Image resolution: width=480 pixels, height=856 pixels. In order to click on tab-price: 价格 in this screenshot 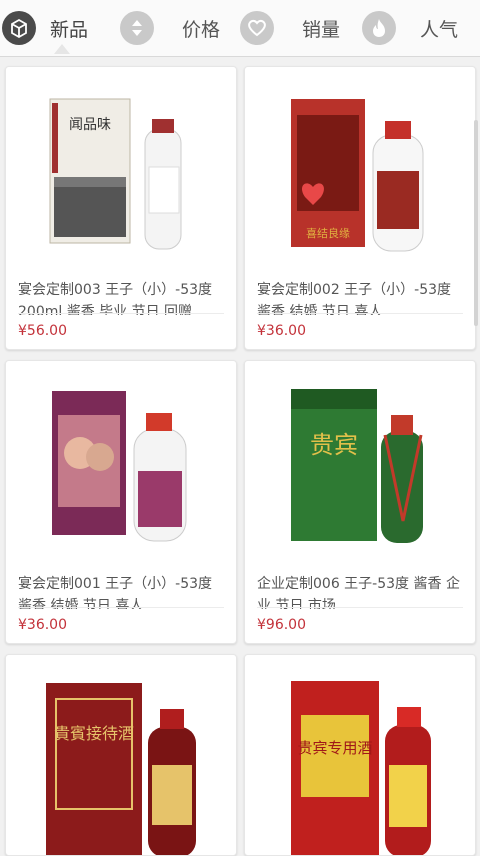, I will do `click(170, 28)`.